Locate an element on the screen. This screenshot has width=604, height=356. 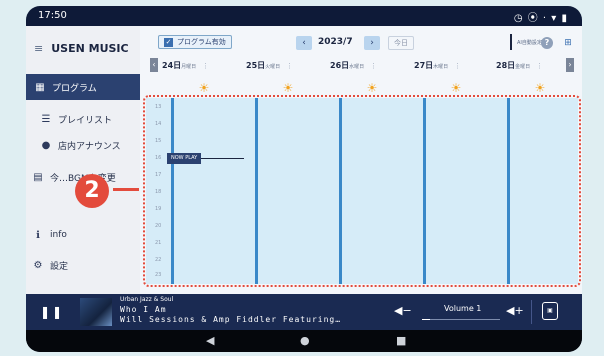
next-week-button: › is located at coordinates (570, 65).